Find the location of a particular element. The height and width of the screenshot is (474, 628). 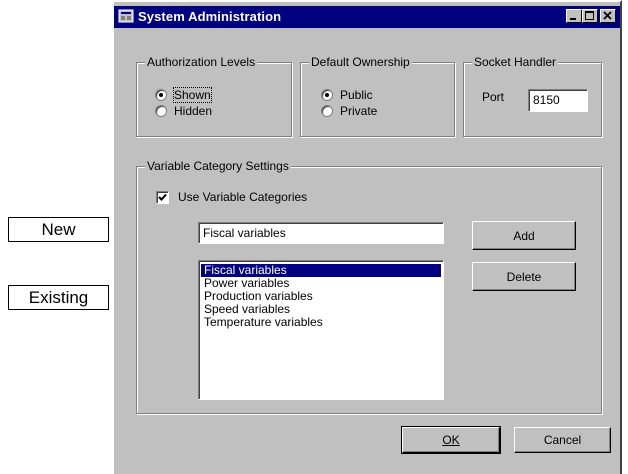

maximize-button is located at coordinates (590, 16).